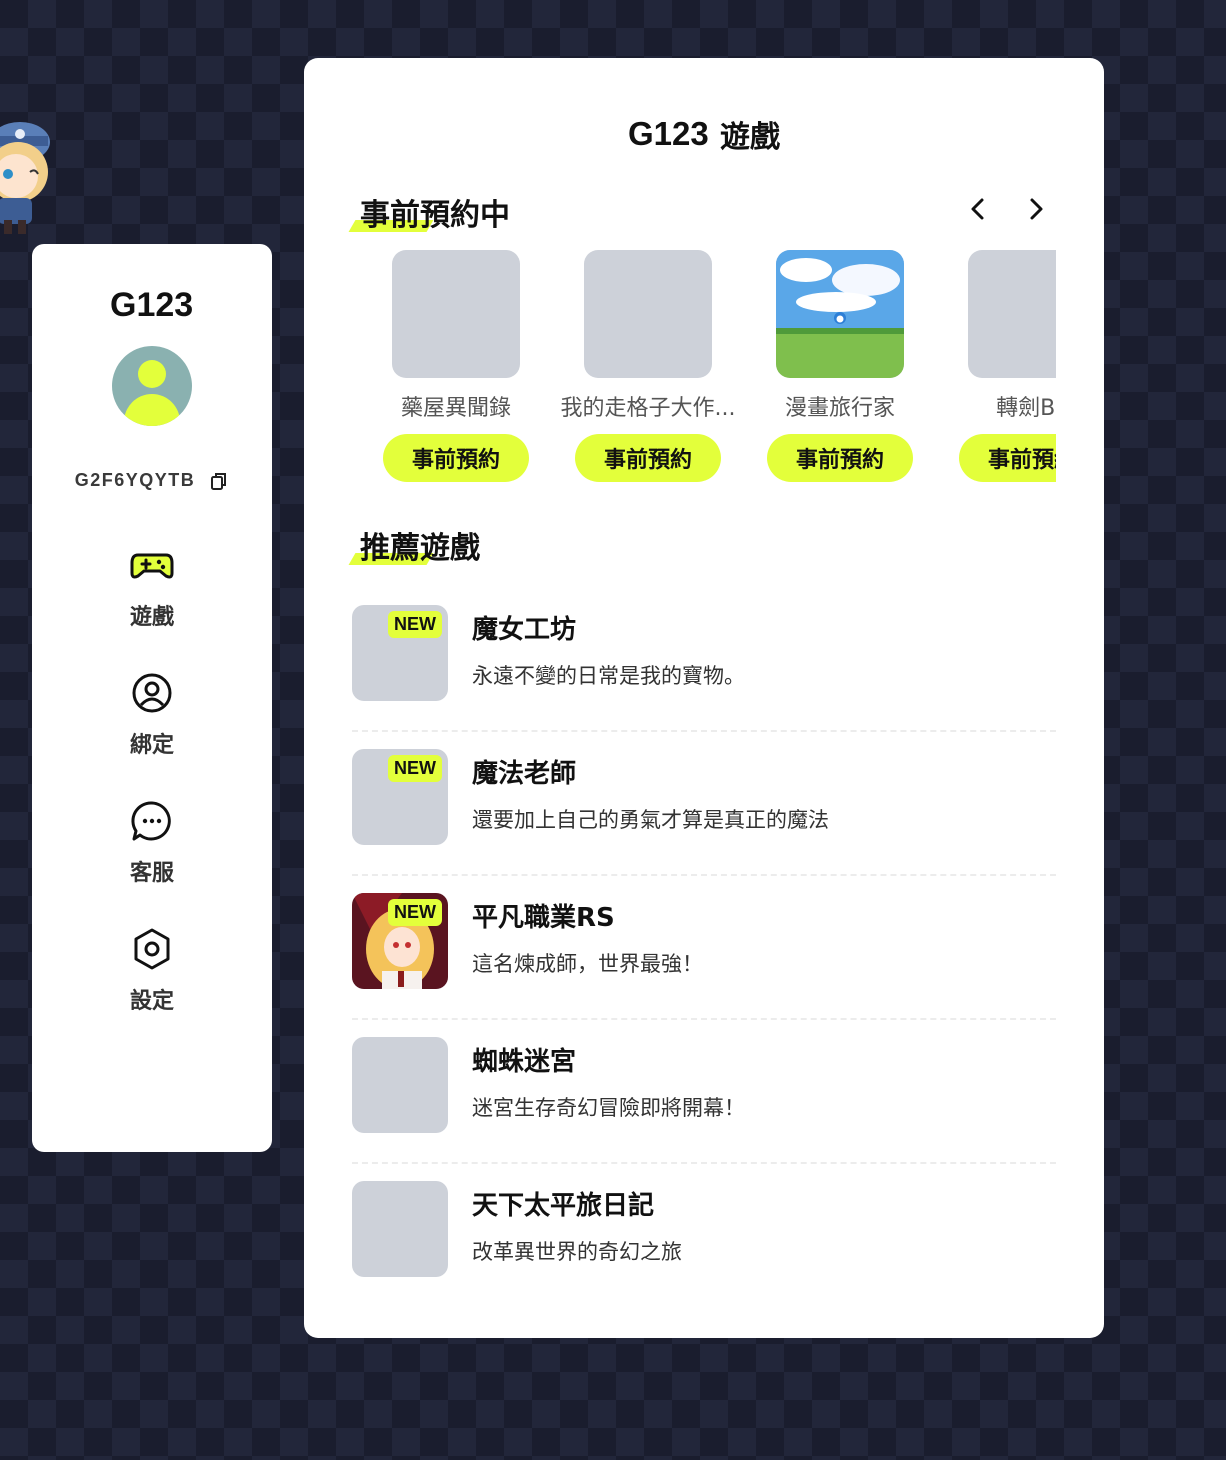  I want to click on sky-field-artwork, so click(840, 314).